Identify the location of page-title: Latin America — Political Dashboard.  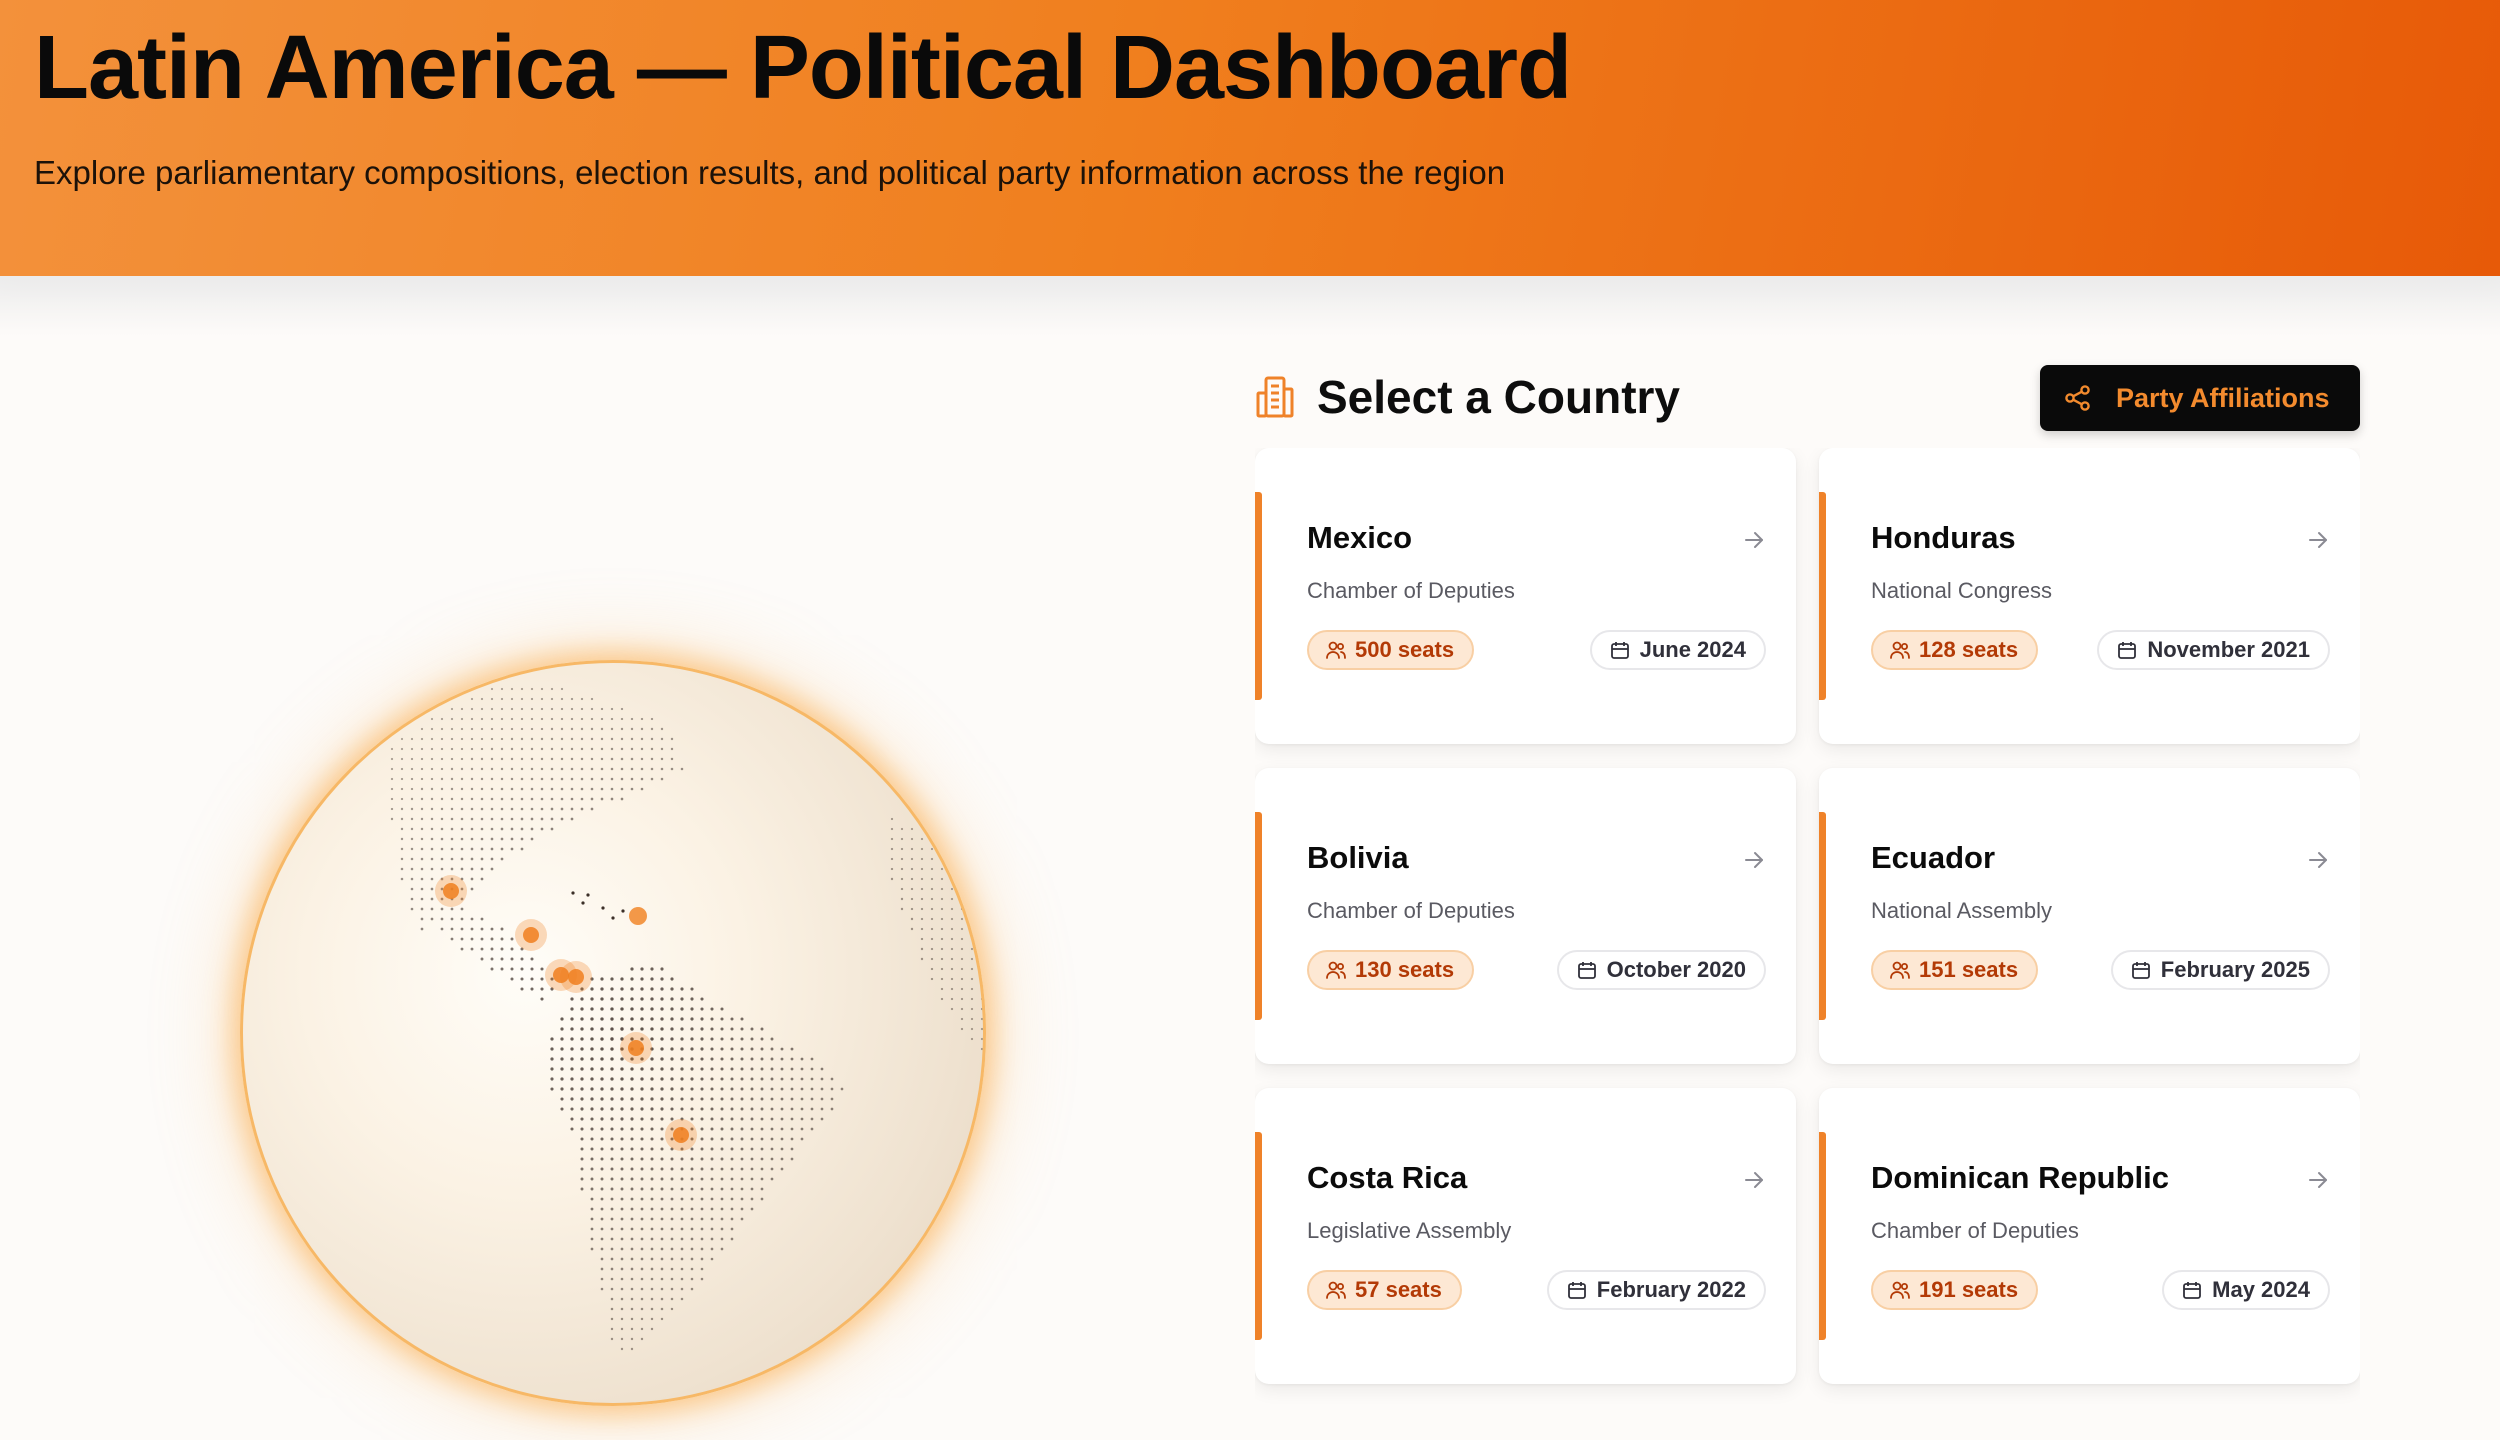
(803, 68).